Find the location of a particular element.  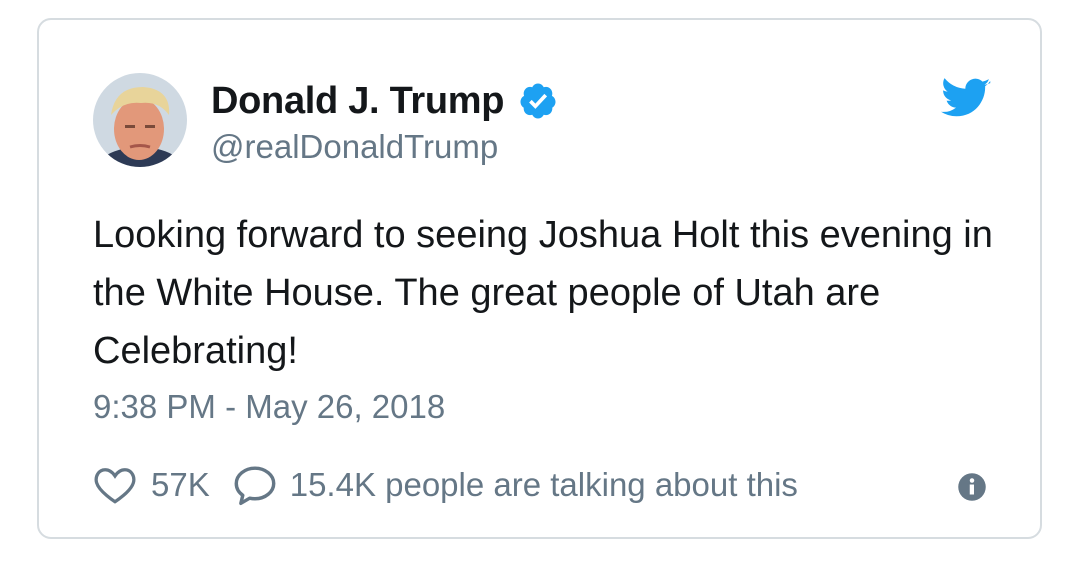

info-icon is located at coordinates (972, 487).